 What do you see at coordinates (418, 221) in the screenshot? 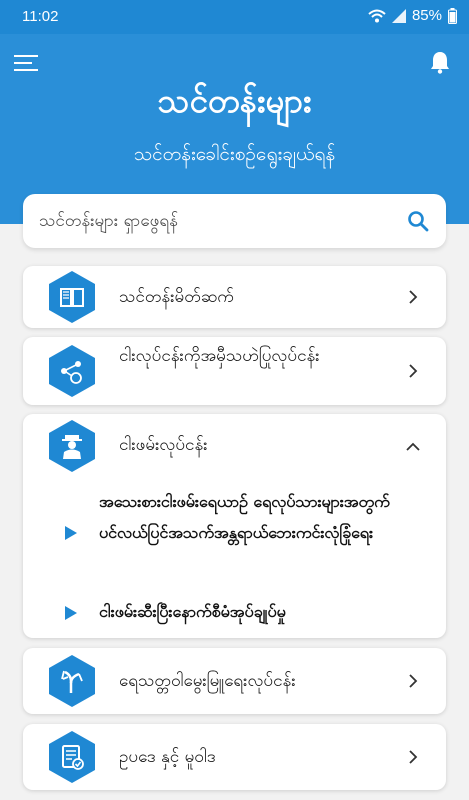
I see `search-icon` at bounding box center [418, 221].